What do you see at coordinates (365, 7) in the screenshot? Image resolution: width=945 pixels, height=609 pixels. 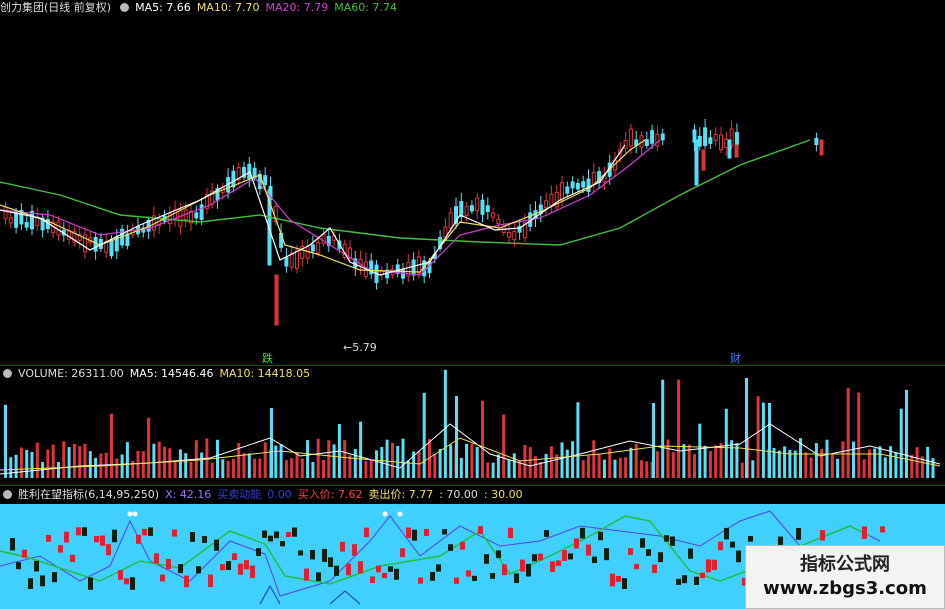 I see `ma60-label: MA60: 7.74` at bounding box center [365, 7].